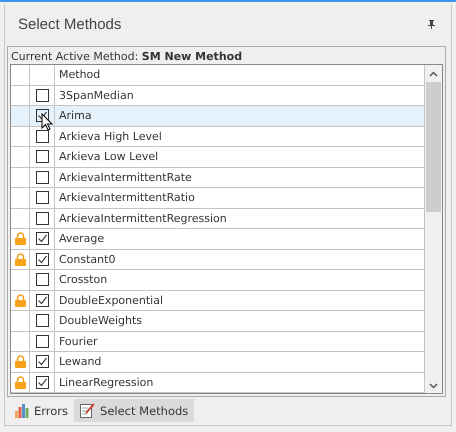 The width and height of the screenshot is (456, 432). What do you see at coordinates (134, 410) in the screenshot?
I see `panel-tab: Select Methods` at bounding box center [134, 410].